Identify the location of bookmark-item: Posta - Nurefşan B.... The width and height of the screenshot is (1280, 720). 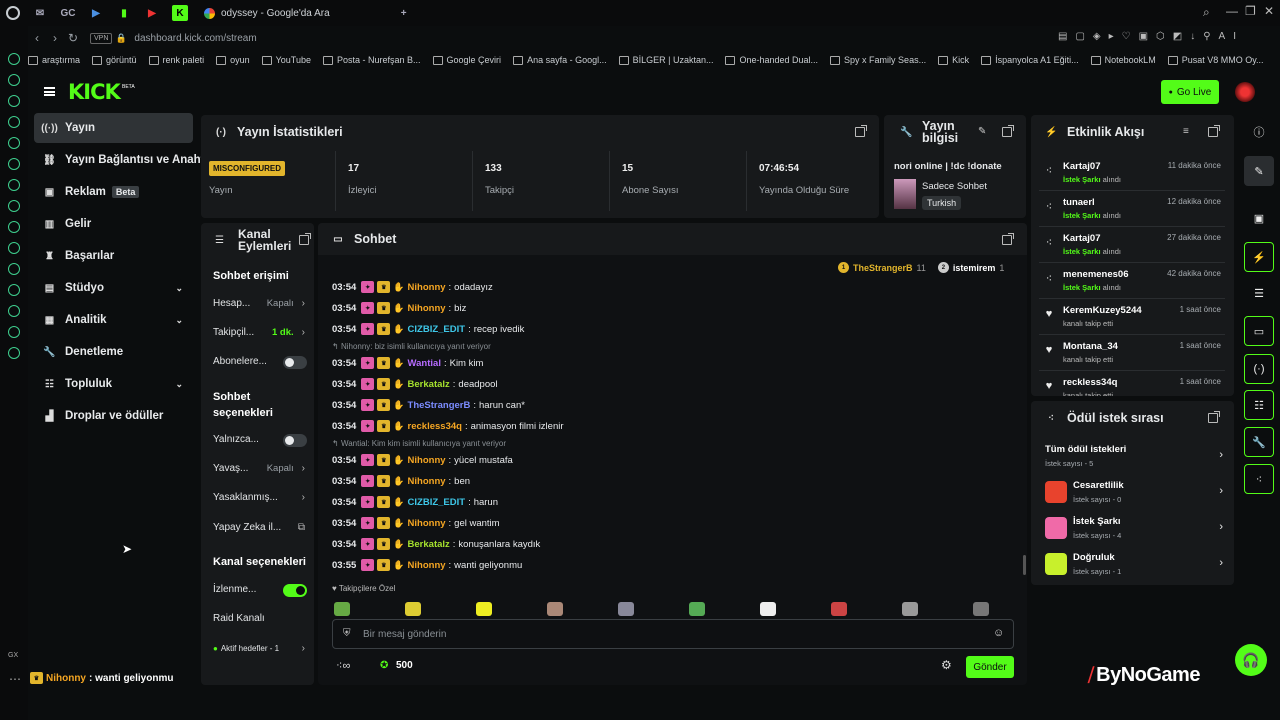
(371, 60).